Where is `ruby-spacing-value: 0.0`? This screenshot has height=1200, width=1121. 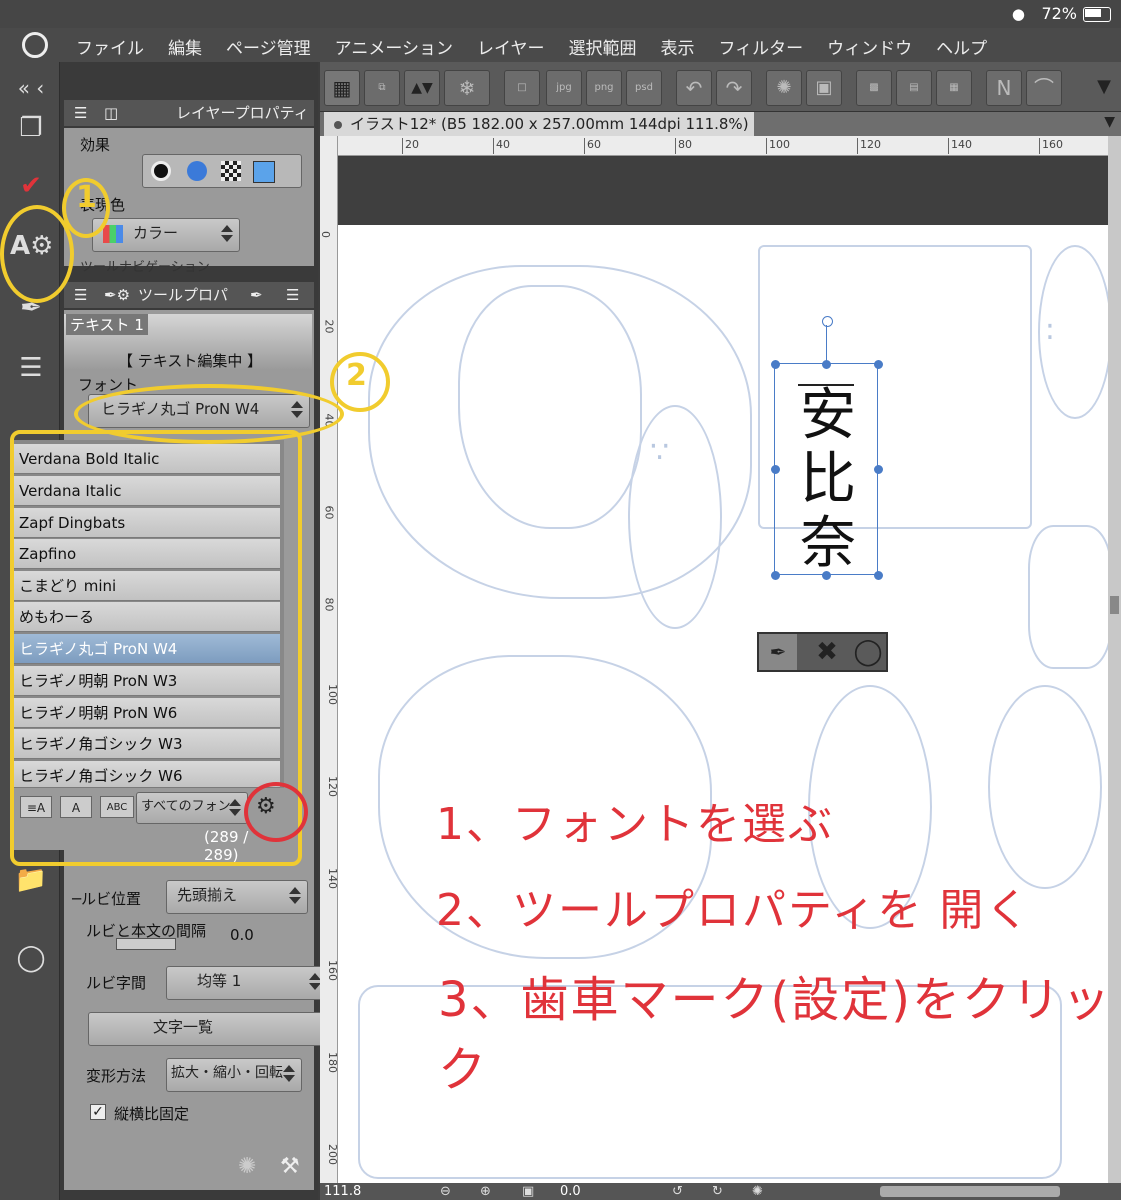 ruby-spacing-value: 0.0 is located at coordinates (242, 935).